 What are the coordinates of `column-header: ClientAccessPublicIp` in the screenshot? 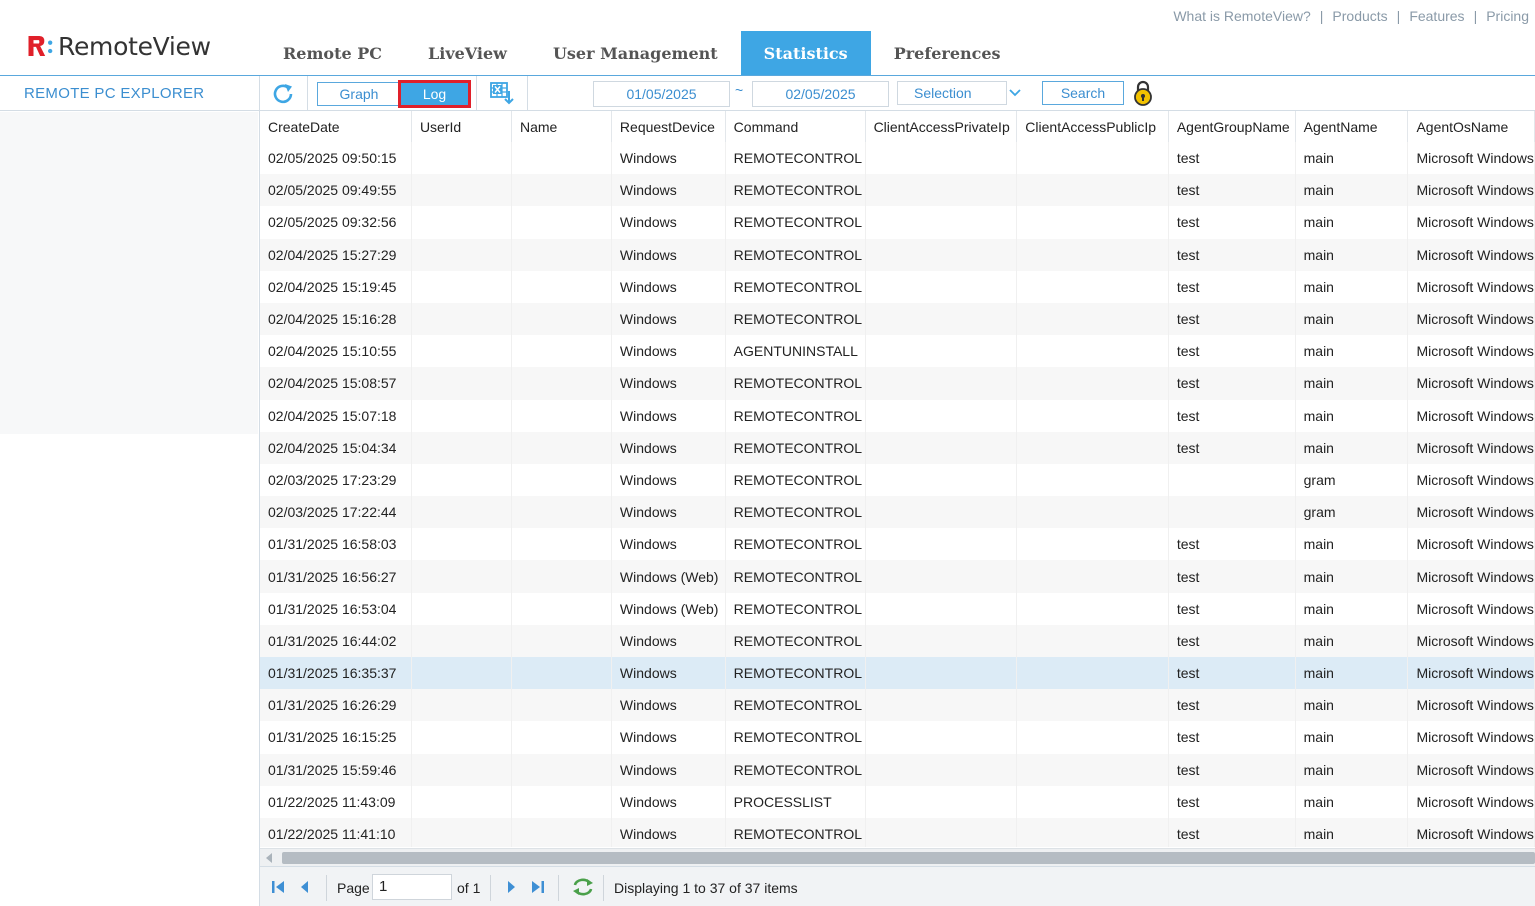 It's located at (1092, 126).